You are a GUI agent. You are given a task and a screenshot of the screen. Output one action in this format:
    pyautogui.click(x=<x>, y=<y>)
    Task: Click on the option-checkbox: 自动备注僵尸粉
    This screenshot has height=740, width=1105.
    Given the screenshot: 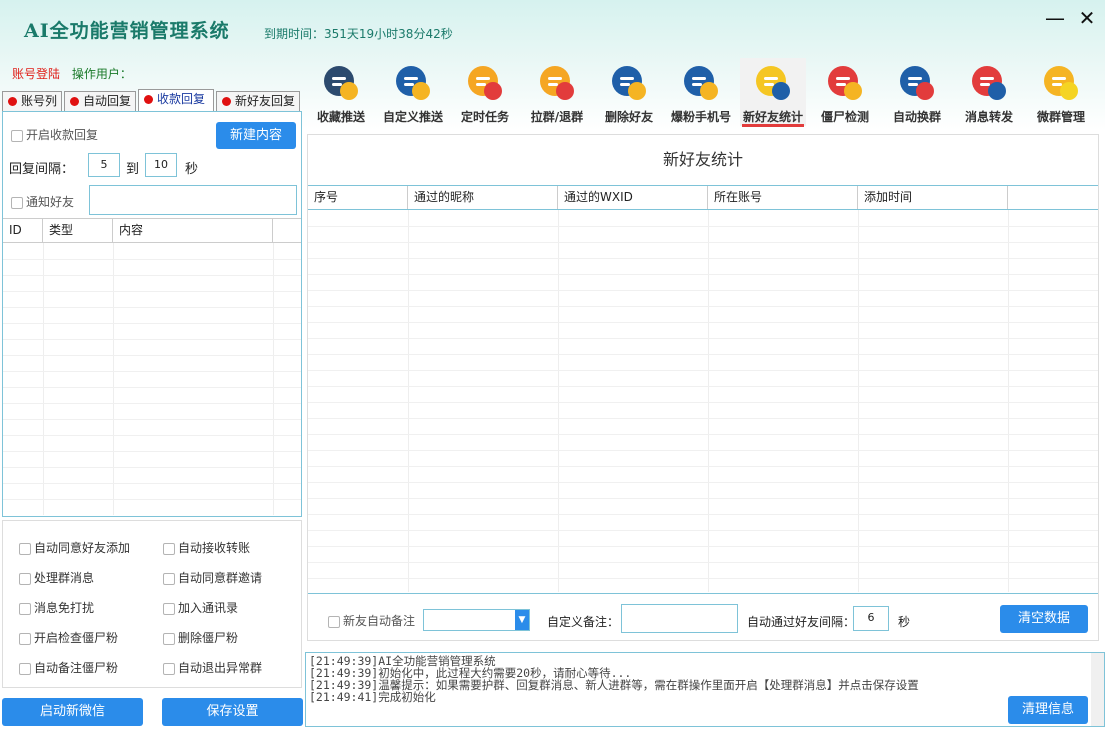 What is the action you would take?
    pyautogui.click(x=68, y=667)
    